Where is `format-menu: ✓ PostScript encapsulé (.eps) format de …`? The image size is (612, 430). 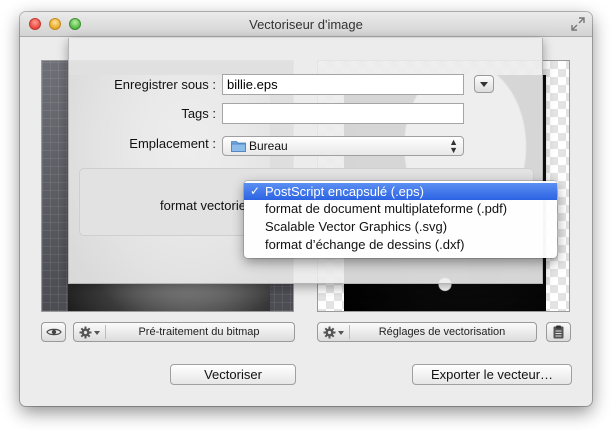
format-menu: ✓ PostScript encapsulé (.eps) format de … is located at coordinates (400, 219).